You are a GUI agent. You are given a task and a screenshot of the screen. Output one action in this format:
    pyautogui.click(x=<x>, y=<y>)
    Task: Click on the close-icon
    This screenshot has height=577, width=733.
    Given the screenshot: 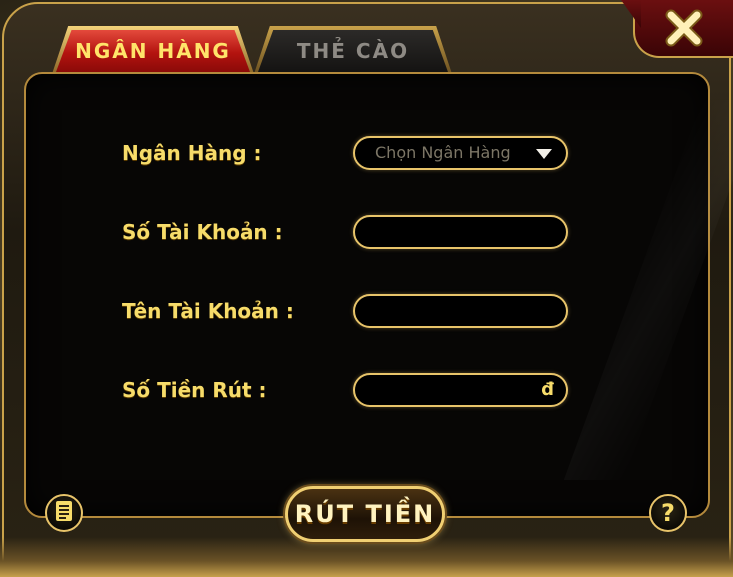 What is the action you would take?
    pyautogui.click(x=684, y=28)
    